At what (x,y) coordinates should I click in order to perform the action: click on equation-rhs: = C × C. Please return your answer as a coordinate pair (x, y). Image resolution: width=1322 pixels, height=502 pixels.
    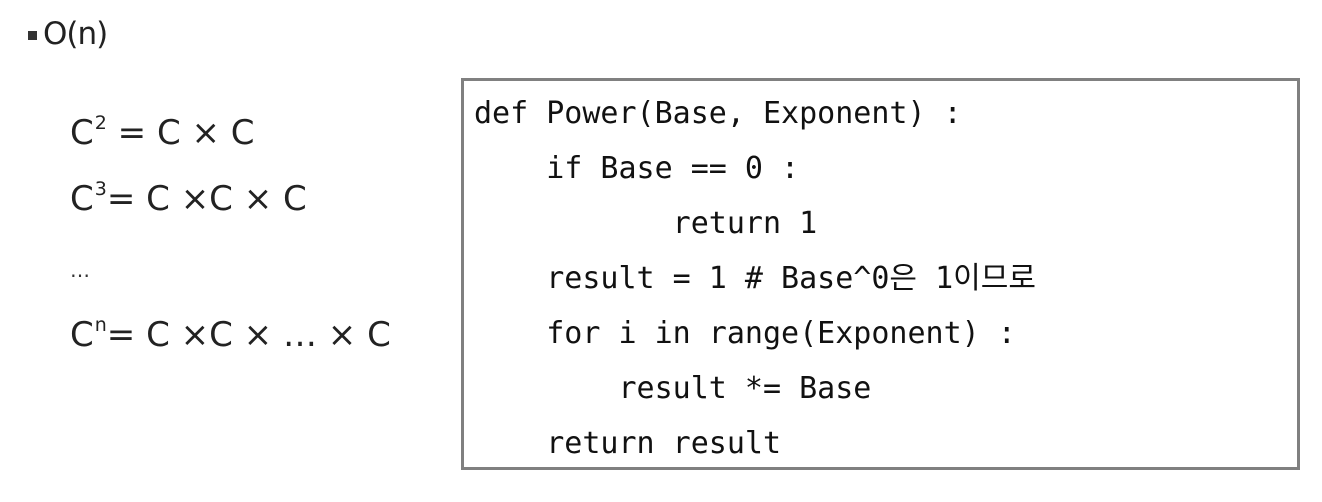
    Looking at the image, I should click on (180, 133).